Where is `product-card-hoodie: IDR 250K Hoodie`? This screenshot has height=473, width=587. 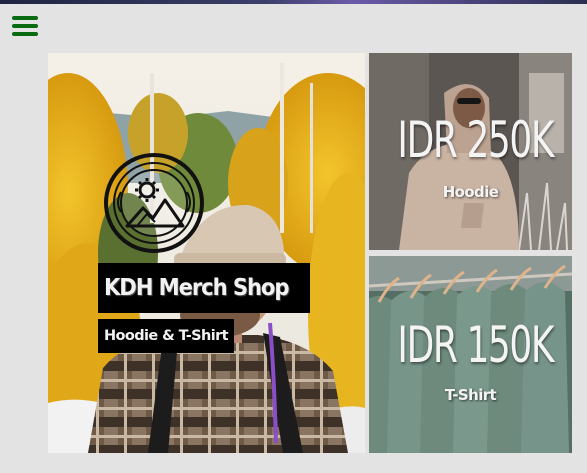
product-card-hoodie: IDR 250K Hoodie is located at coordinates (470, 151).